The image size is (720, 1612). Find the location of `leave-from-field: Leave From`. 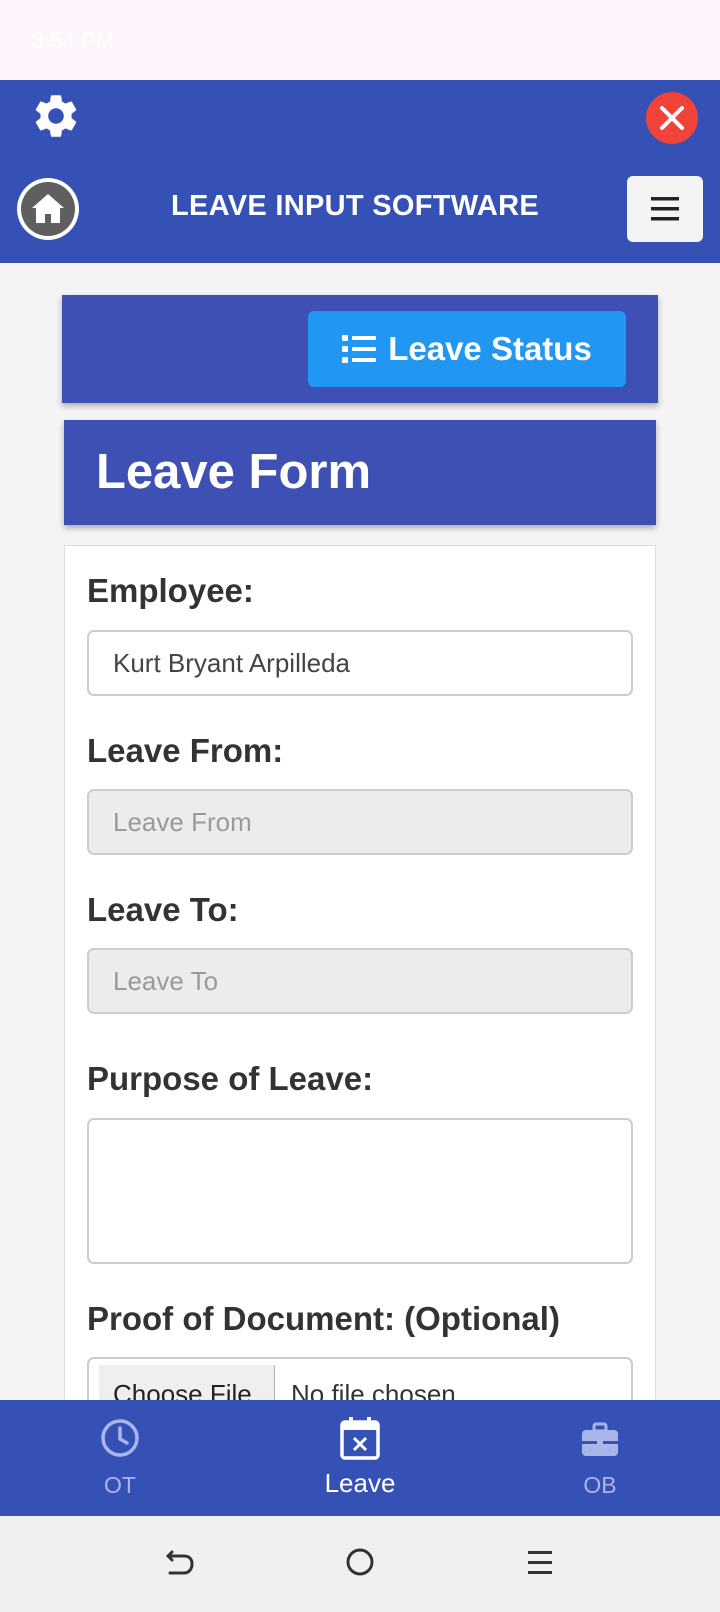

leave-from-field: Leave From is located at coordinates (360, 822).